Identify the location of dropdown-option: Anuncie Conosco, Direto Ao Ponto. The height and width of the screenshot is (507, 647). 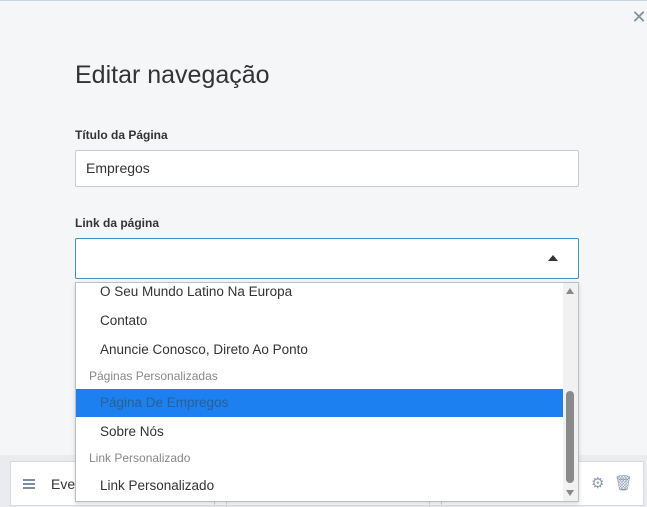
(320, 349).